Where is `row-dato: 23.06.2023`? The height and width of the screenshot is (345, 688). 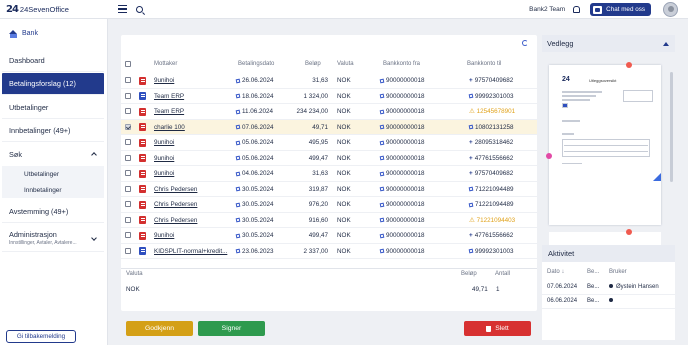
row-dato: 23.06.2023 is located at coordinates (254, 251).